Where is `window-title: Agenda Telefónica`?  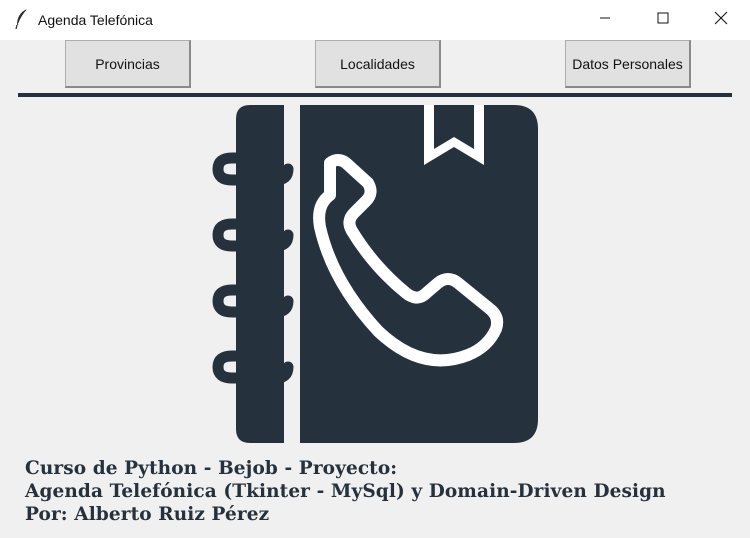 window-title: Agenda Telefónica is located at coordinates (95, 20).